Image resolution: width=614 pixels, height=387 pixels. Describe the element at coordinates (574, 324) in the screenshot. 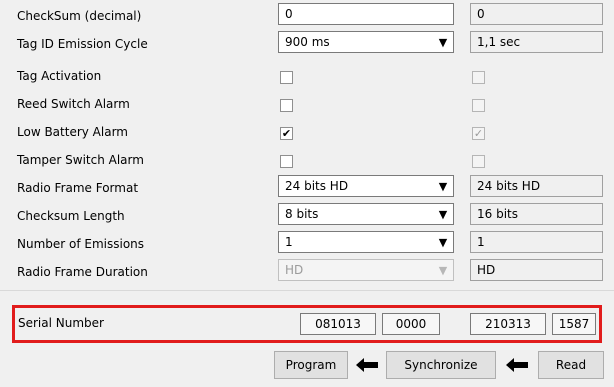

I see `serial-current-part2: 1587` at that location.